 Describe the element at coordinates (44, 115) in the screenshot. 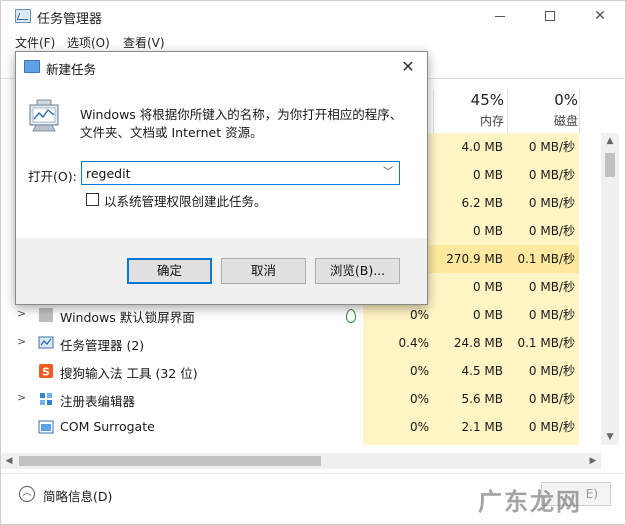

I see `run-program-icon` at that location.